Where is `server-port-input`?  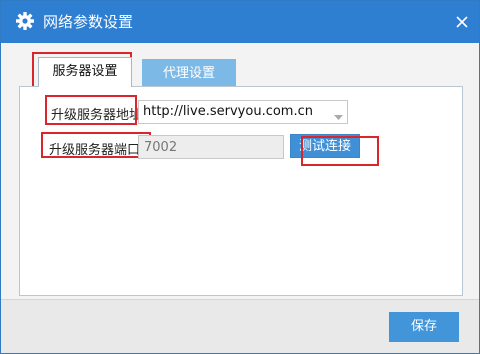
server-port-input is located at coordinates (211, 147).